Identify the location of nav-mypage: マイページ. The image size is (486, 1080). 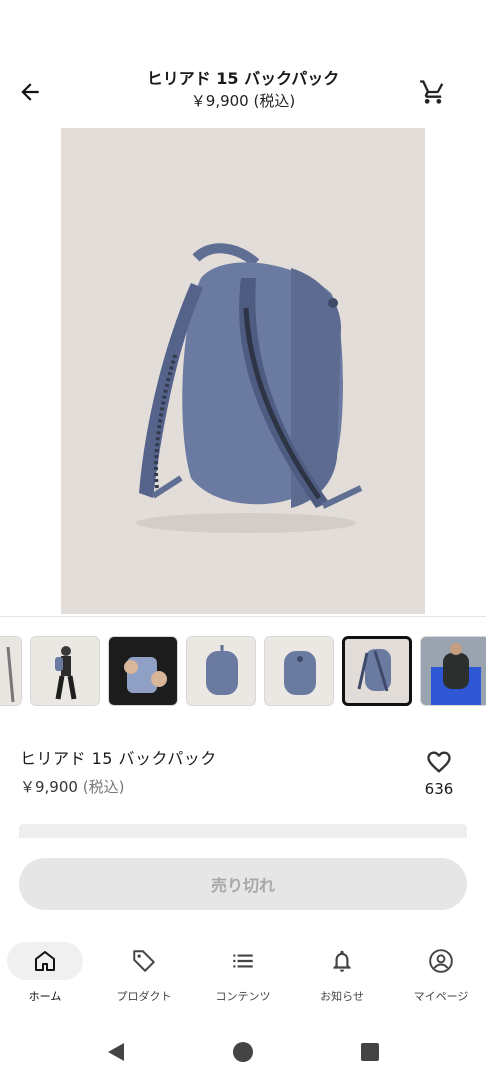
(440, 974).